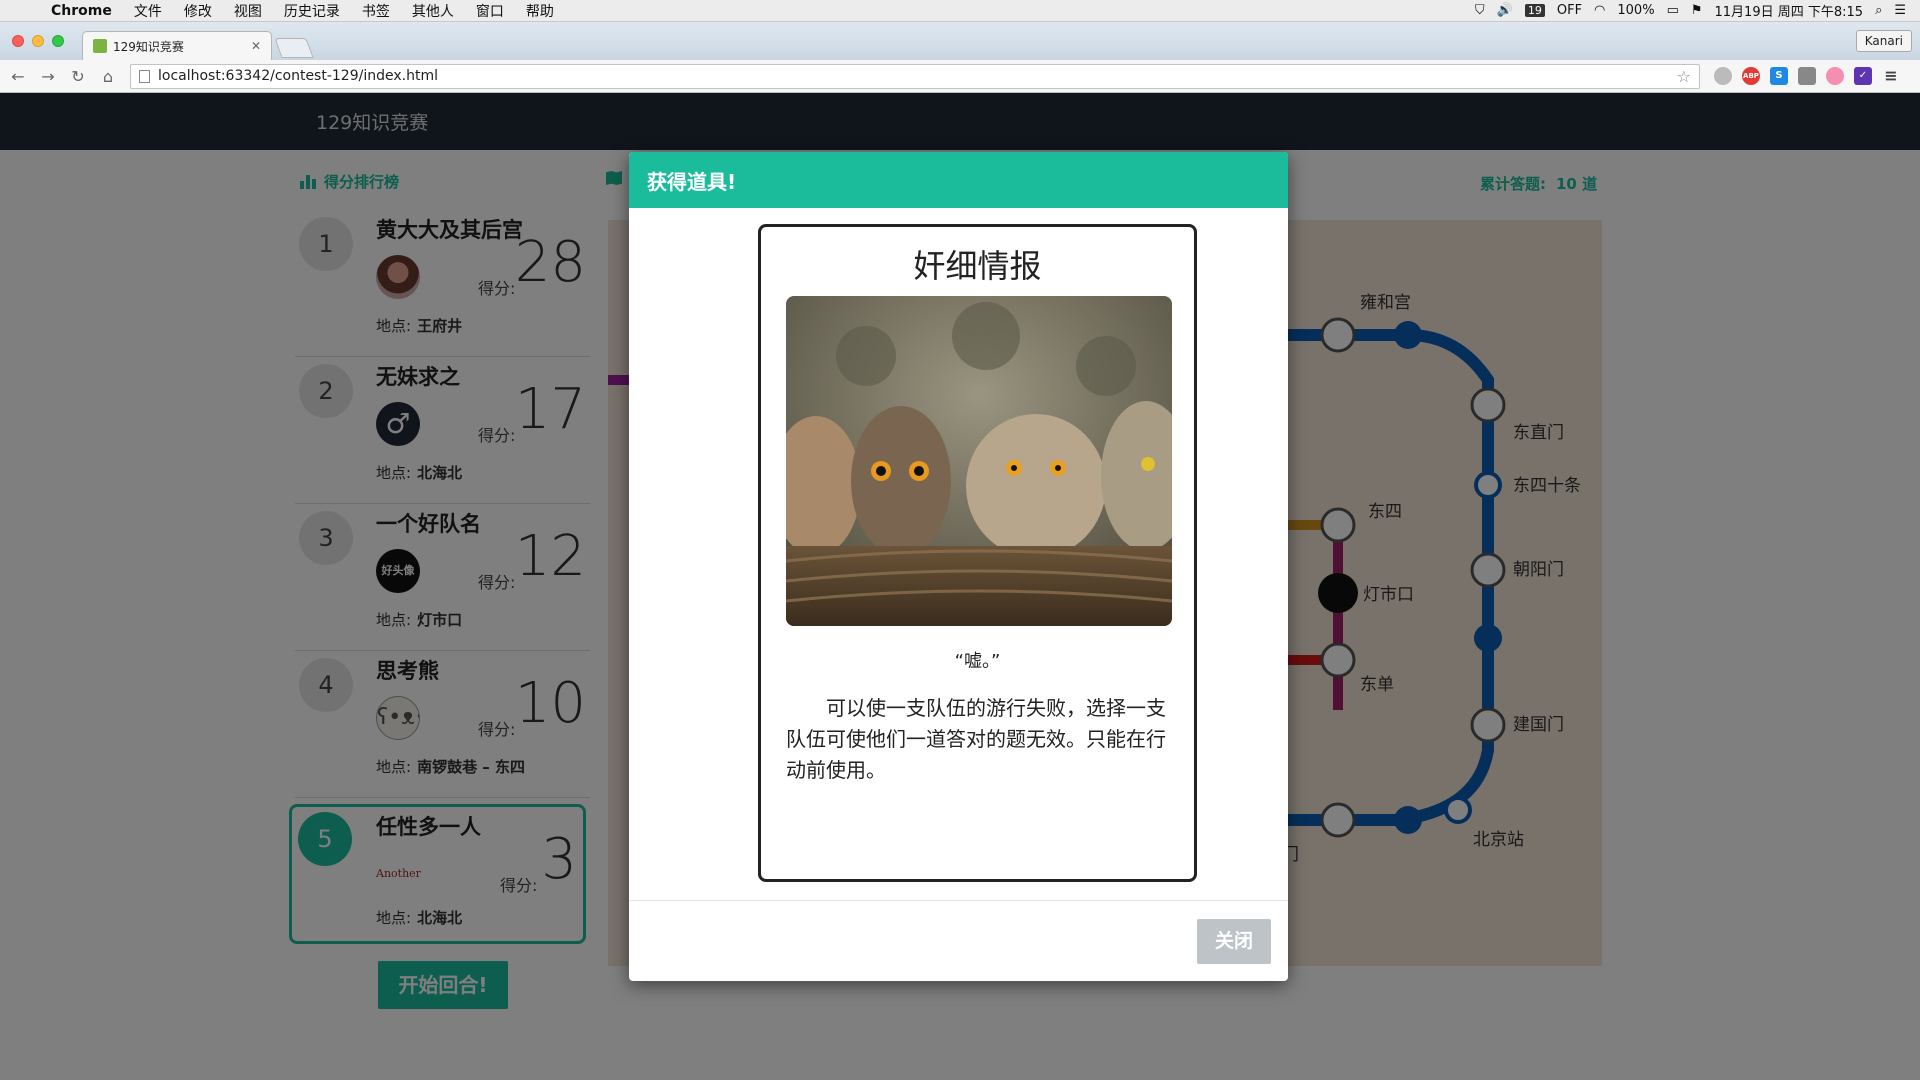 Image resolution: width=1920 pixels, height=1080 pixels. What do you see at coordinates (1635, 10) in the screenshot?
I see `battery-percent: 100%` at bounding box center [1635, 10].